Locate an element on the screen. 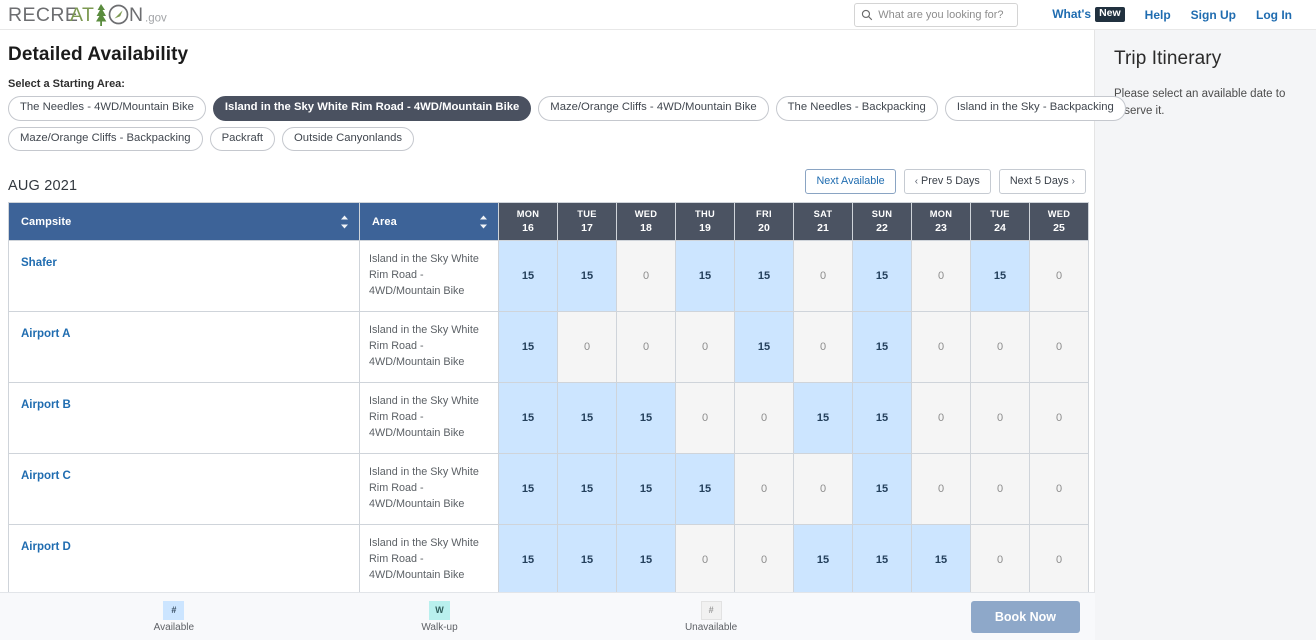 The width and height of the screenshot is (1316, 640). date-column-9: WED 25 is located at coordinates (1059, 222).